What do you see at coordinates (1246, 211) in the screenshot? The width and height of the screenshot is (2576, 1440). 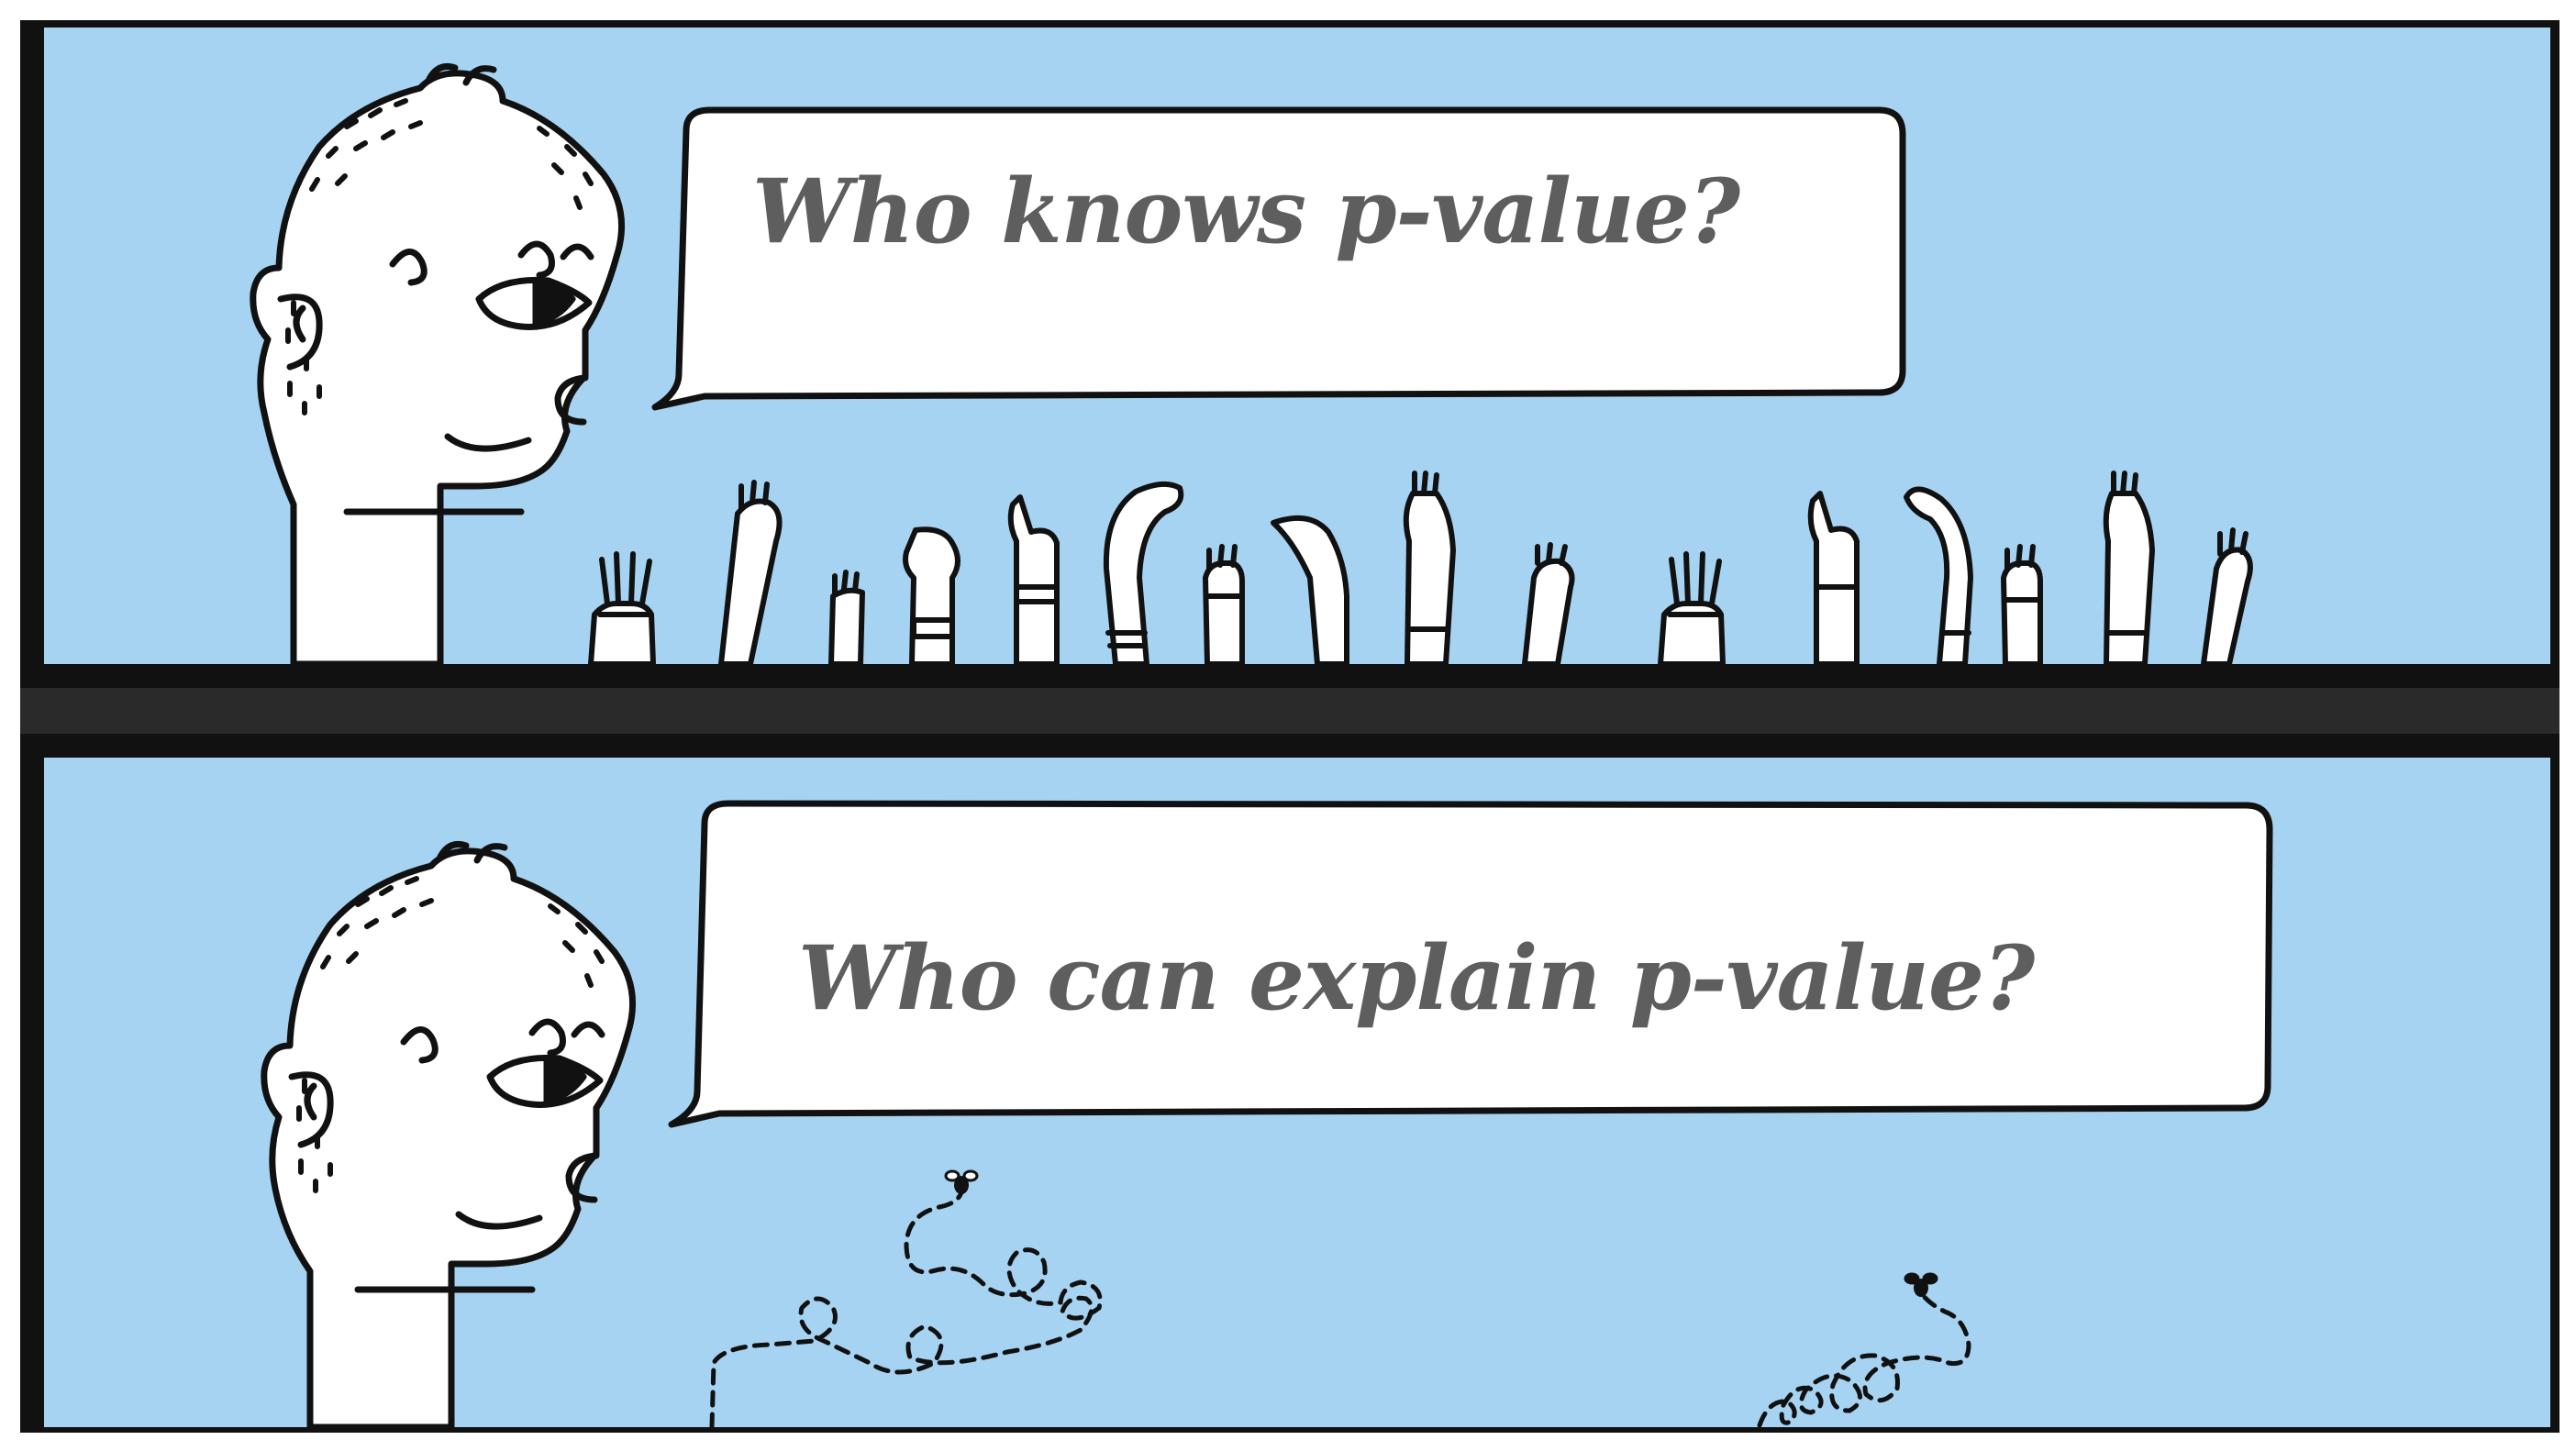 I see `speech-text-top: Who knows p-value?` at bounding box center [1246, 211].